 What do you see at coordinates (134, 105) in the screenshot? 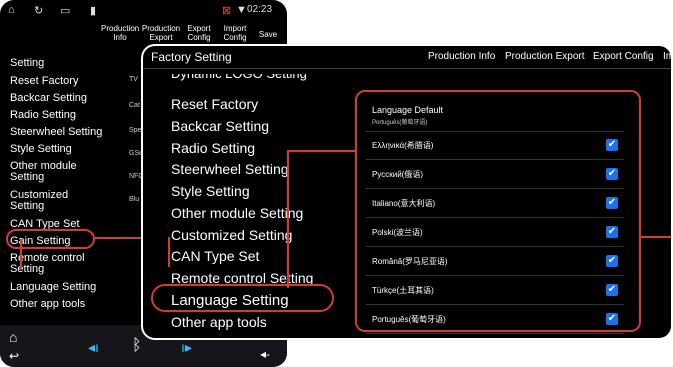
I see `back-right-label: Cat` at bounding box center [134, 105].